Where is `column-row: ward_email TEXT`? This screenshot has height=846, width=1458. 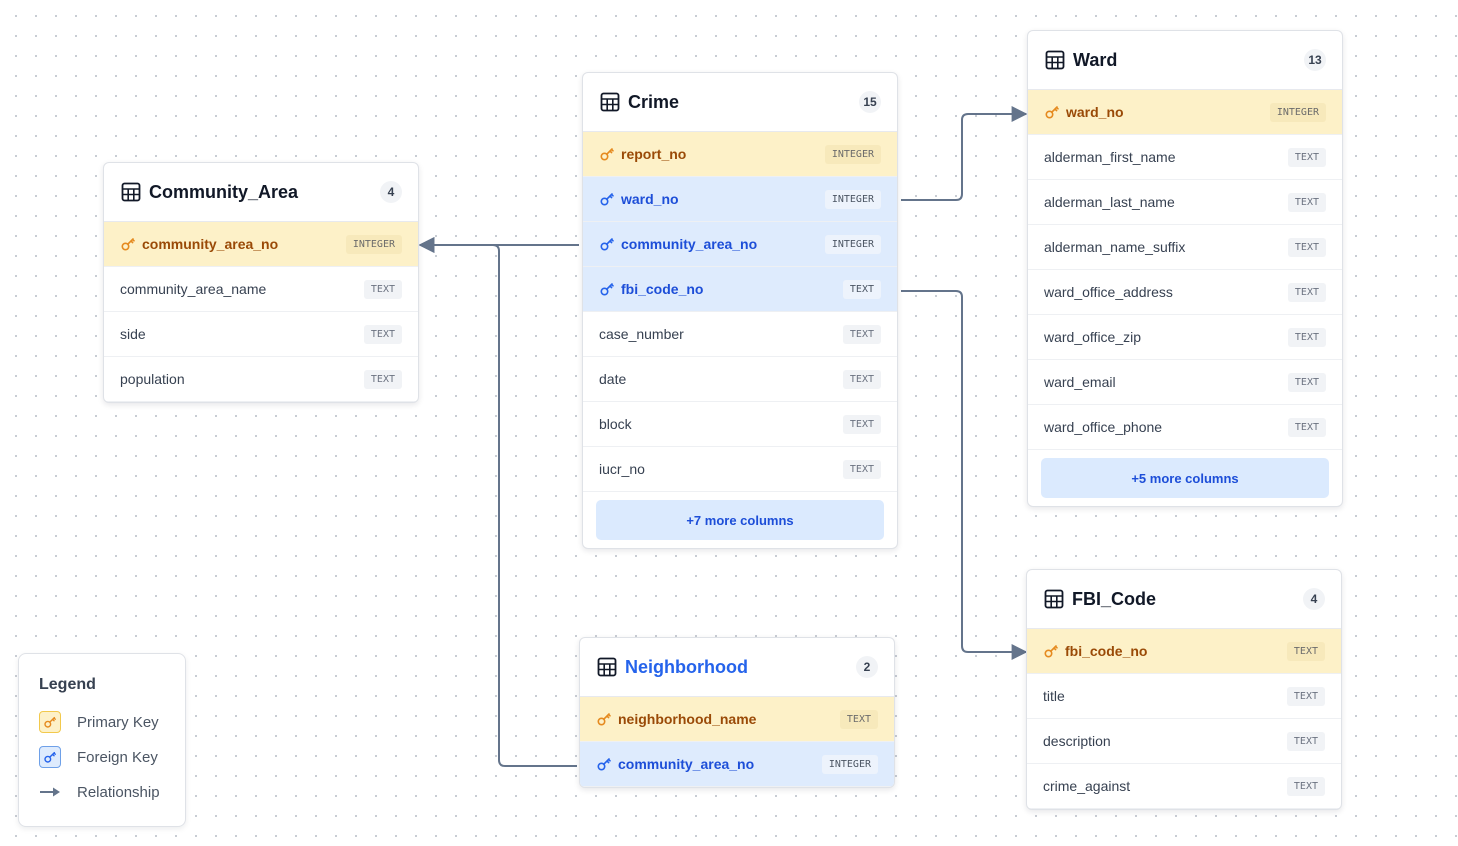
column-row: ward_email TEXT is located at coordinates (1185, 382).